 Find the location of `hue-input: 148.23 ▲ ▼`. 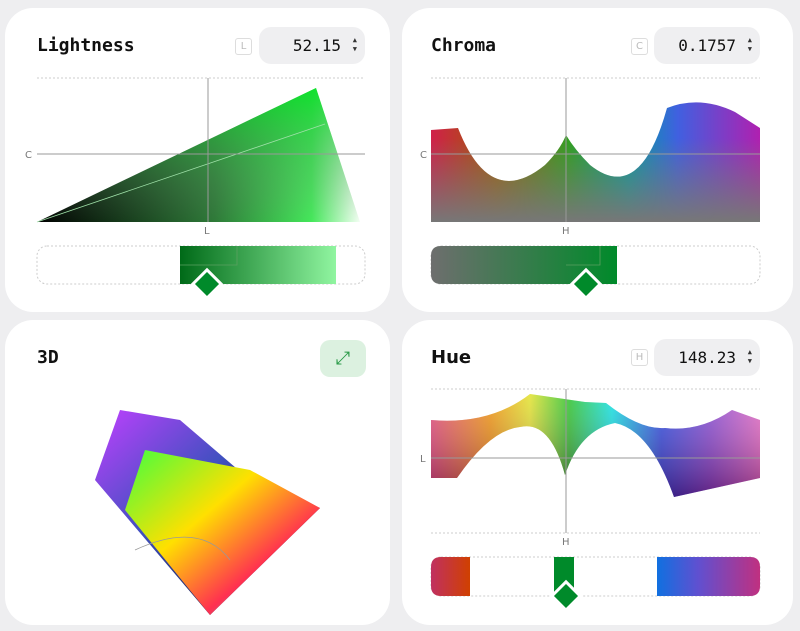

hue-input: 148.23 ▲ ▼ is located at coordinates (707, 357).